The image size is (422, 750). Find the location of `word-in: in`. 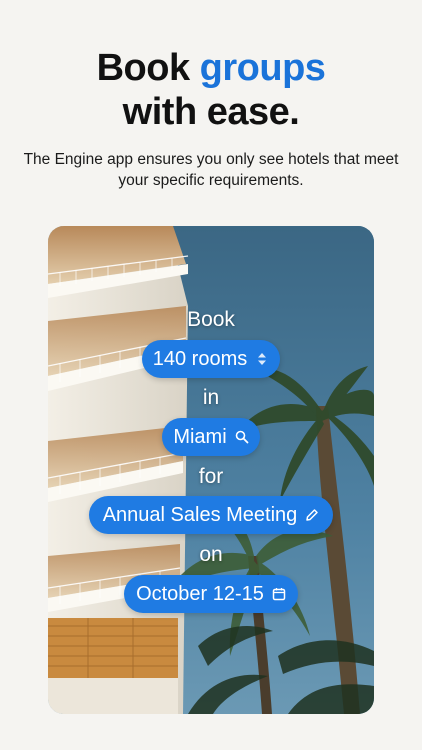

word-in: in is located at coordinates (211, 397).